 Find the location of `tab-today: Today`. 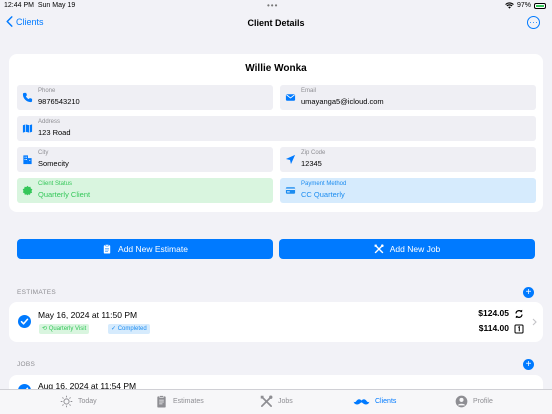

tab-today: Today is located at coordinates (78, 401).